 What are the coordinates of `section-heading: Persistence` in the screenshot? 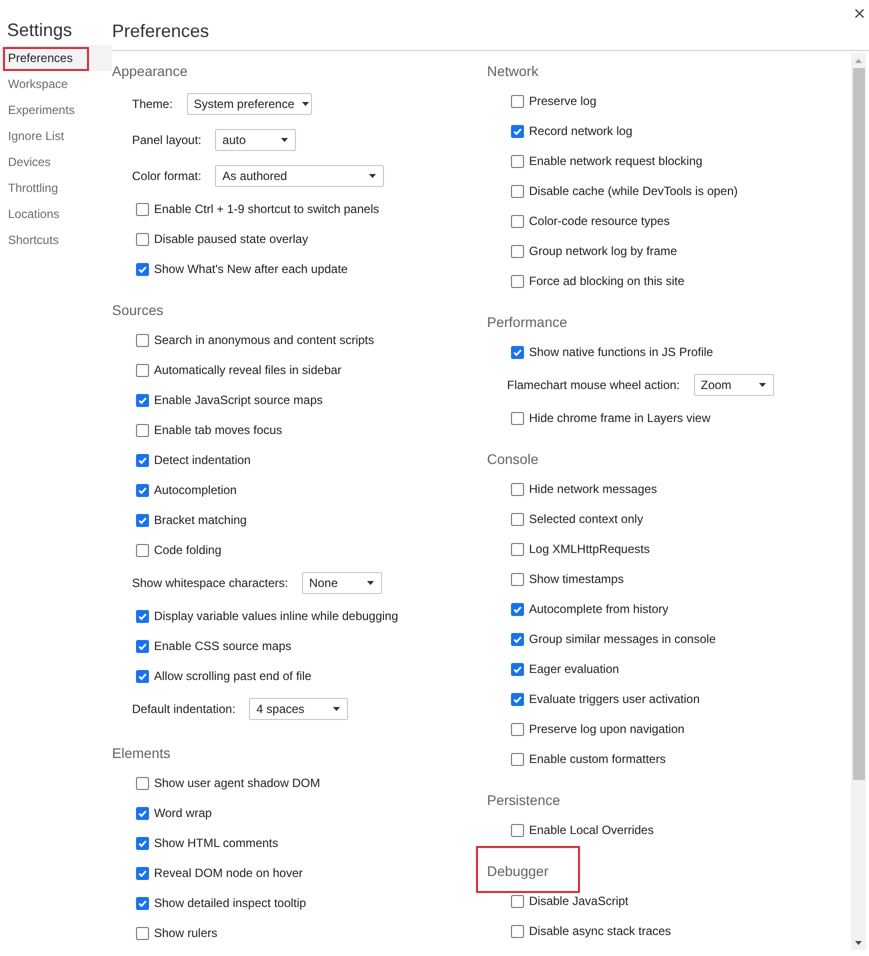 It's located at (523, 800).